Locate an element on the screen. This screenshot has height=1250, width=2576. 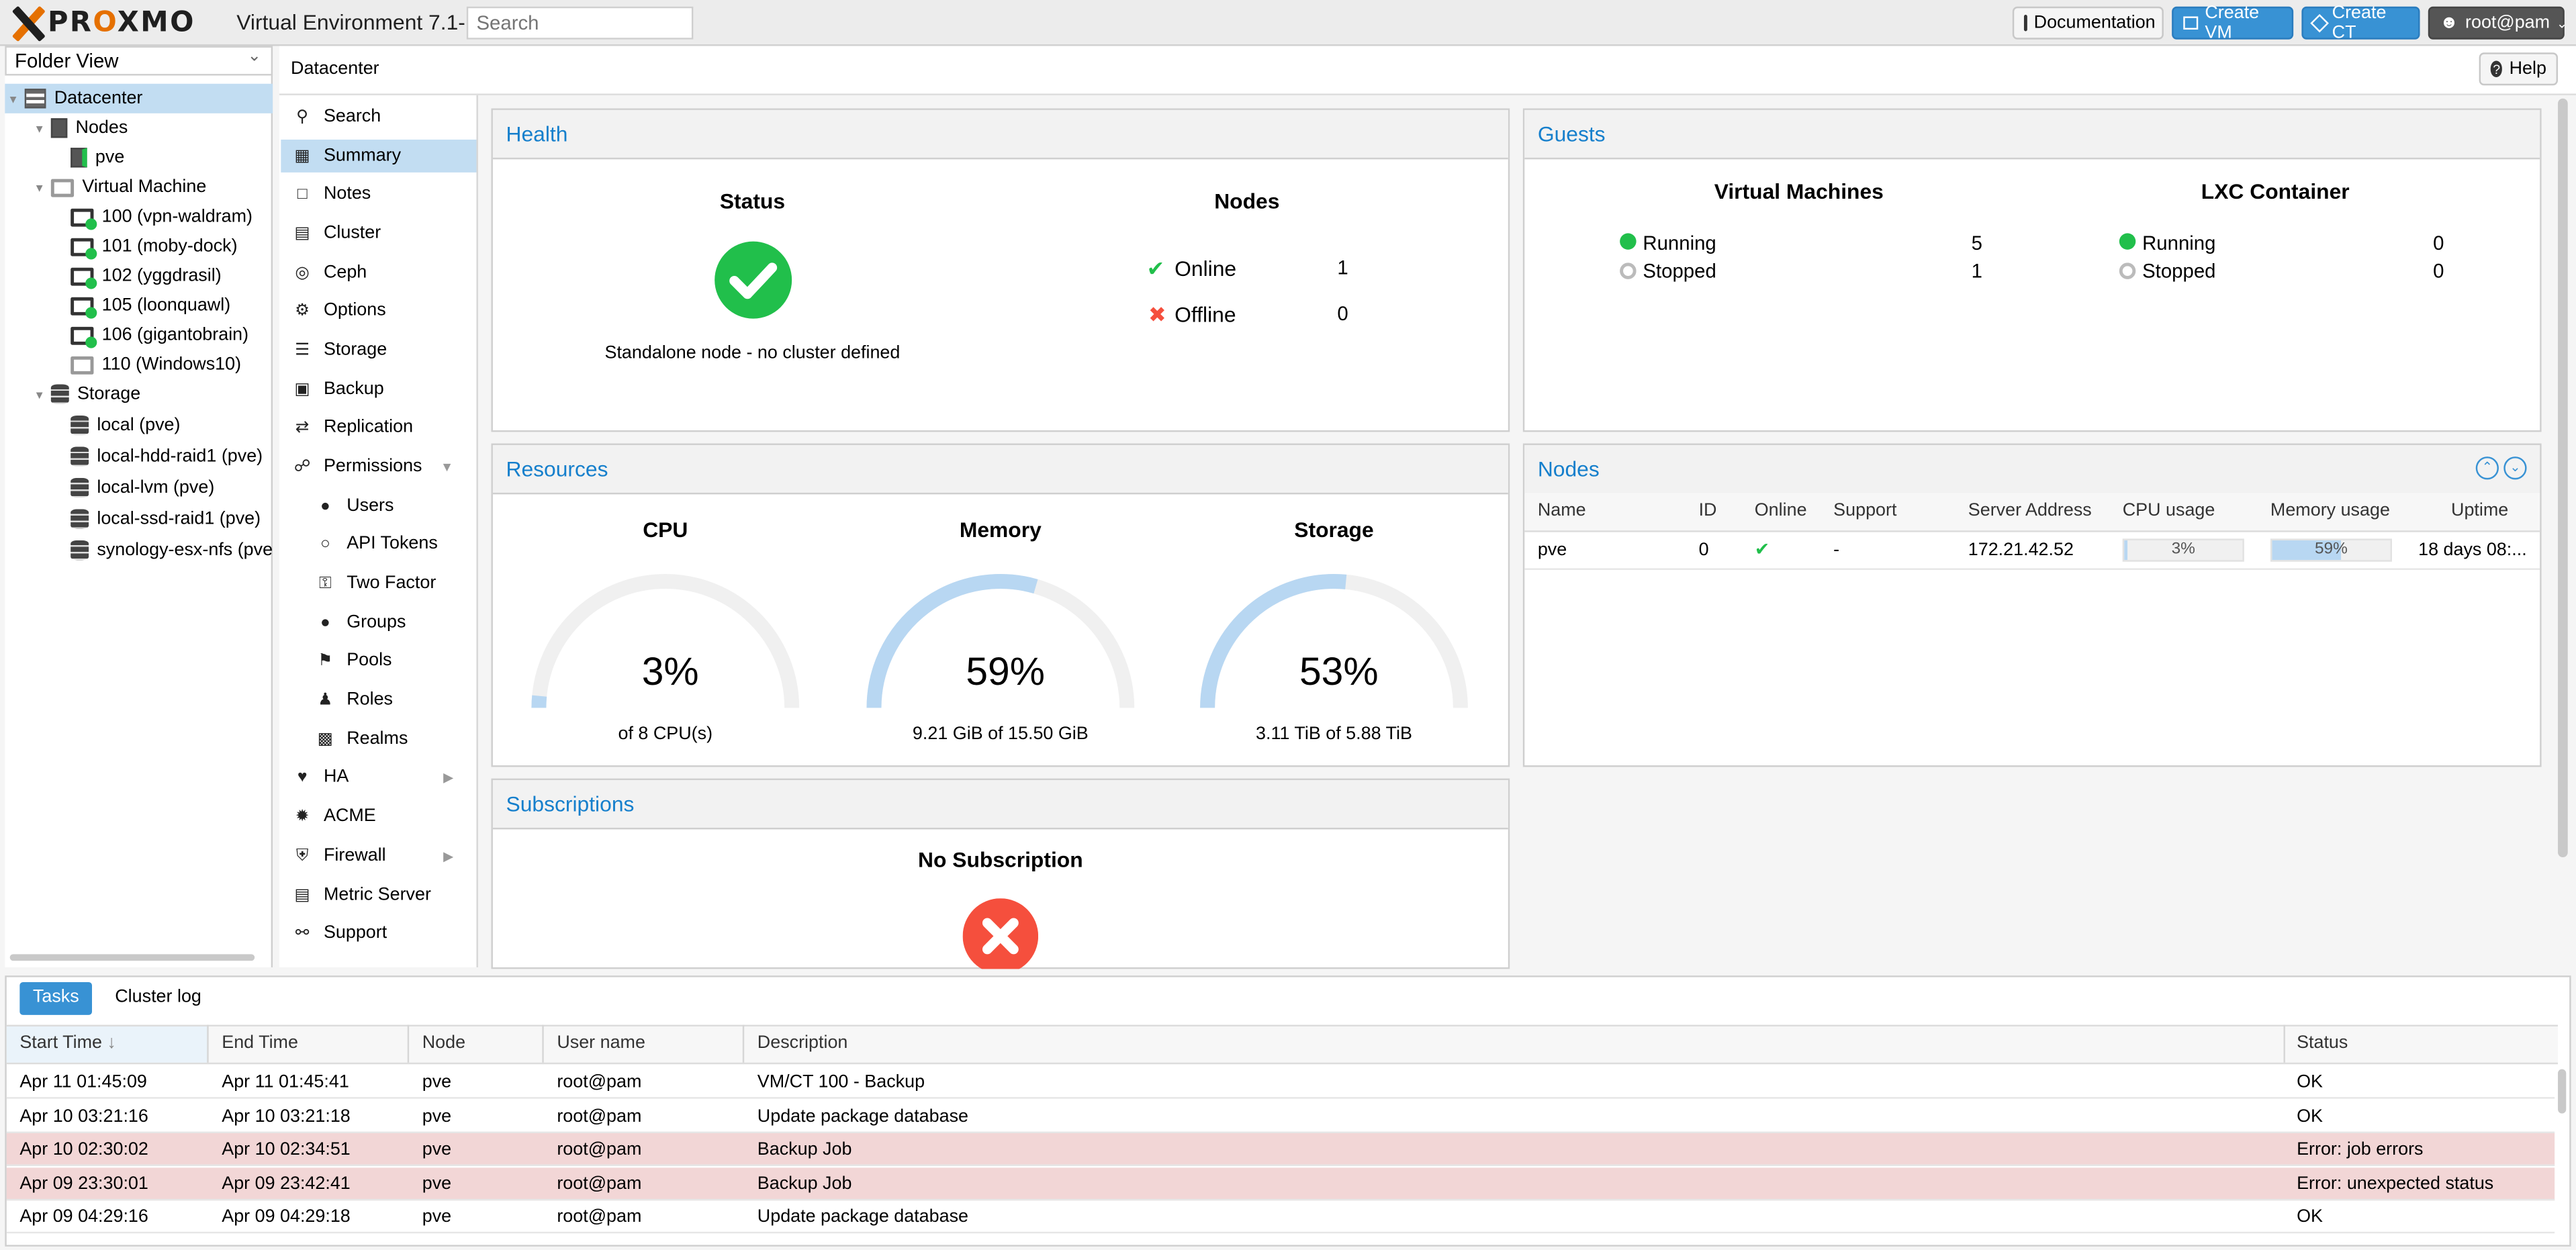
task-status: OK is located at coordinates (2310, 1082).